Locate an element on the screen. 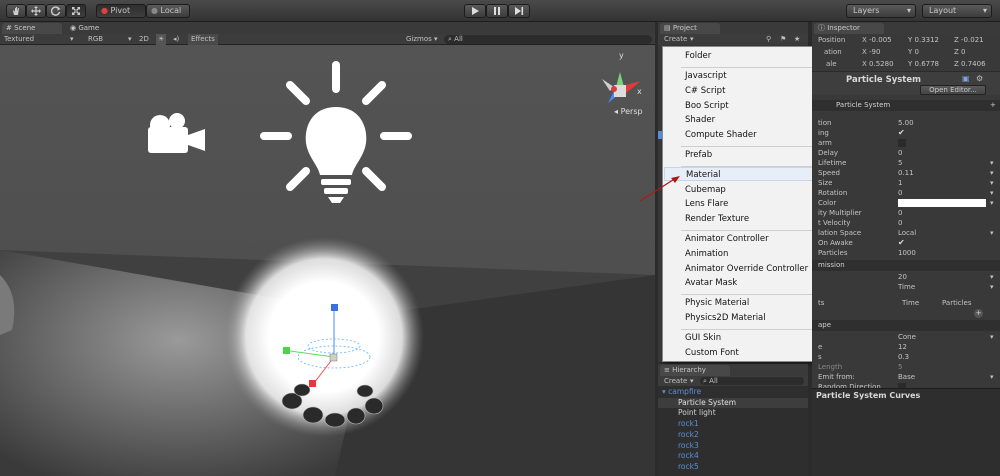 This screenshot has width=1000, height=476. start-color-swatch is located at coordinates (942, 203).